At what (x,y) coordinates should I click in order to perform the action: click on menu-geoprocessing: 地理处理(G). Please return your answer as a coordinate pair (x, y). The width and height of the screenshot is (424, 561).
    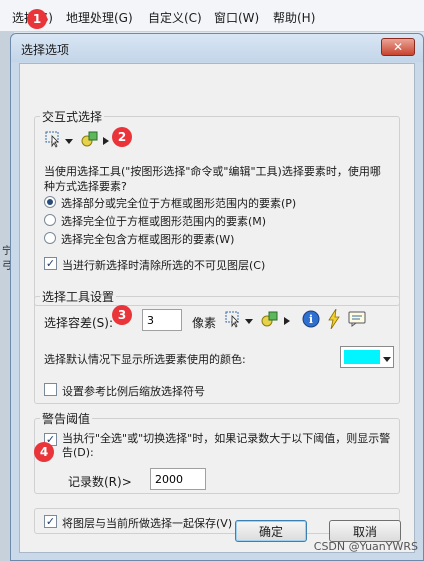
    Looking at the image, I should click on (99, 17).